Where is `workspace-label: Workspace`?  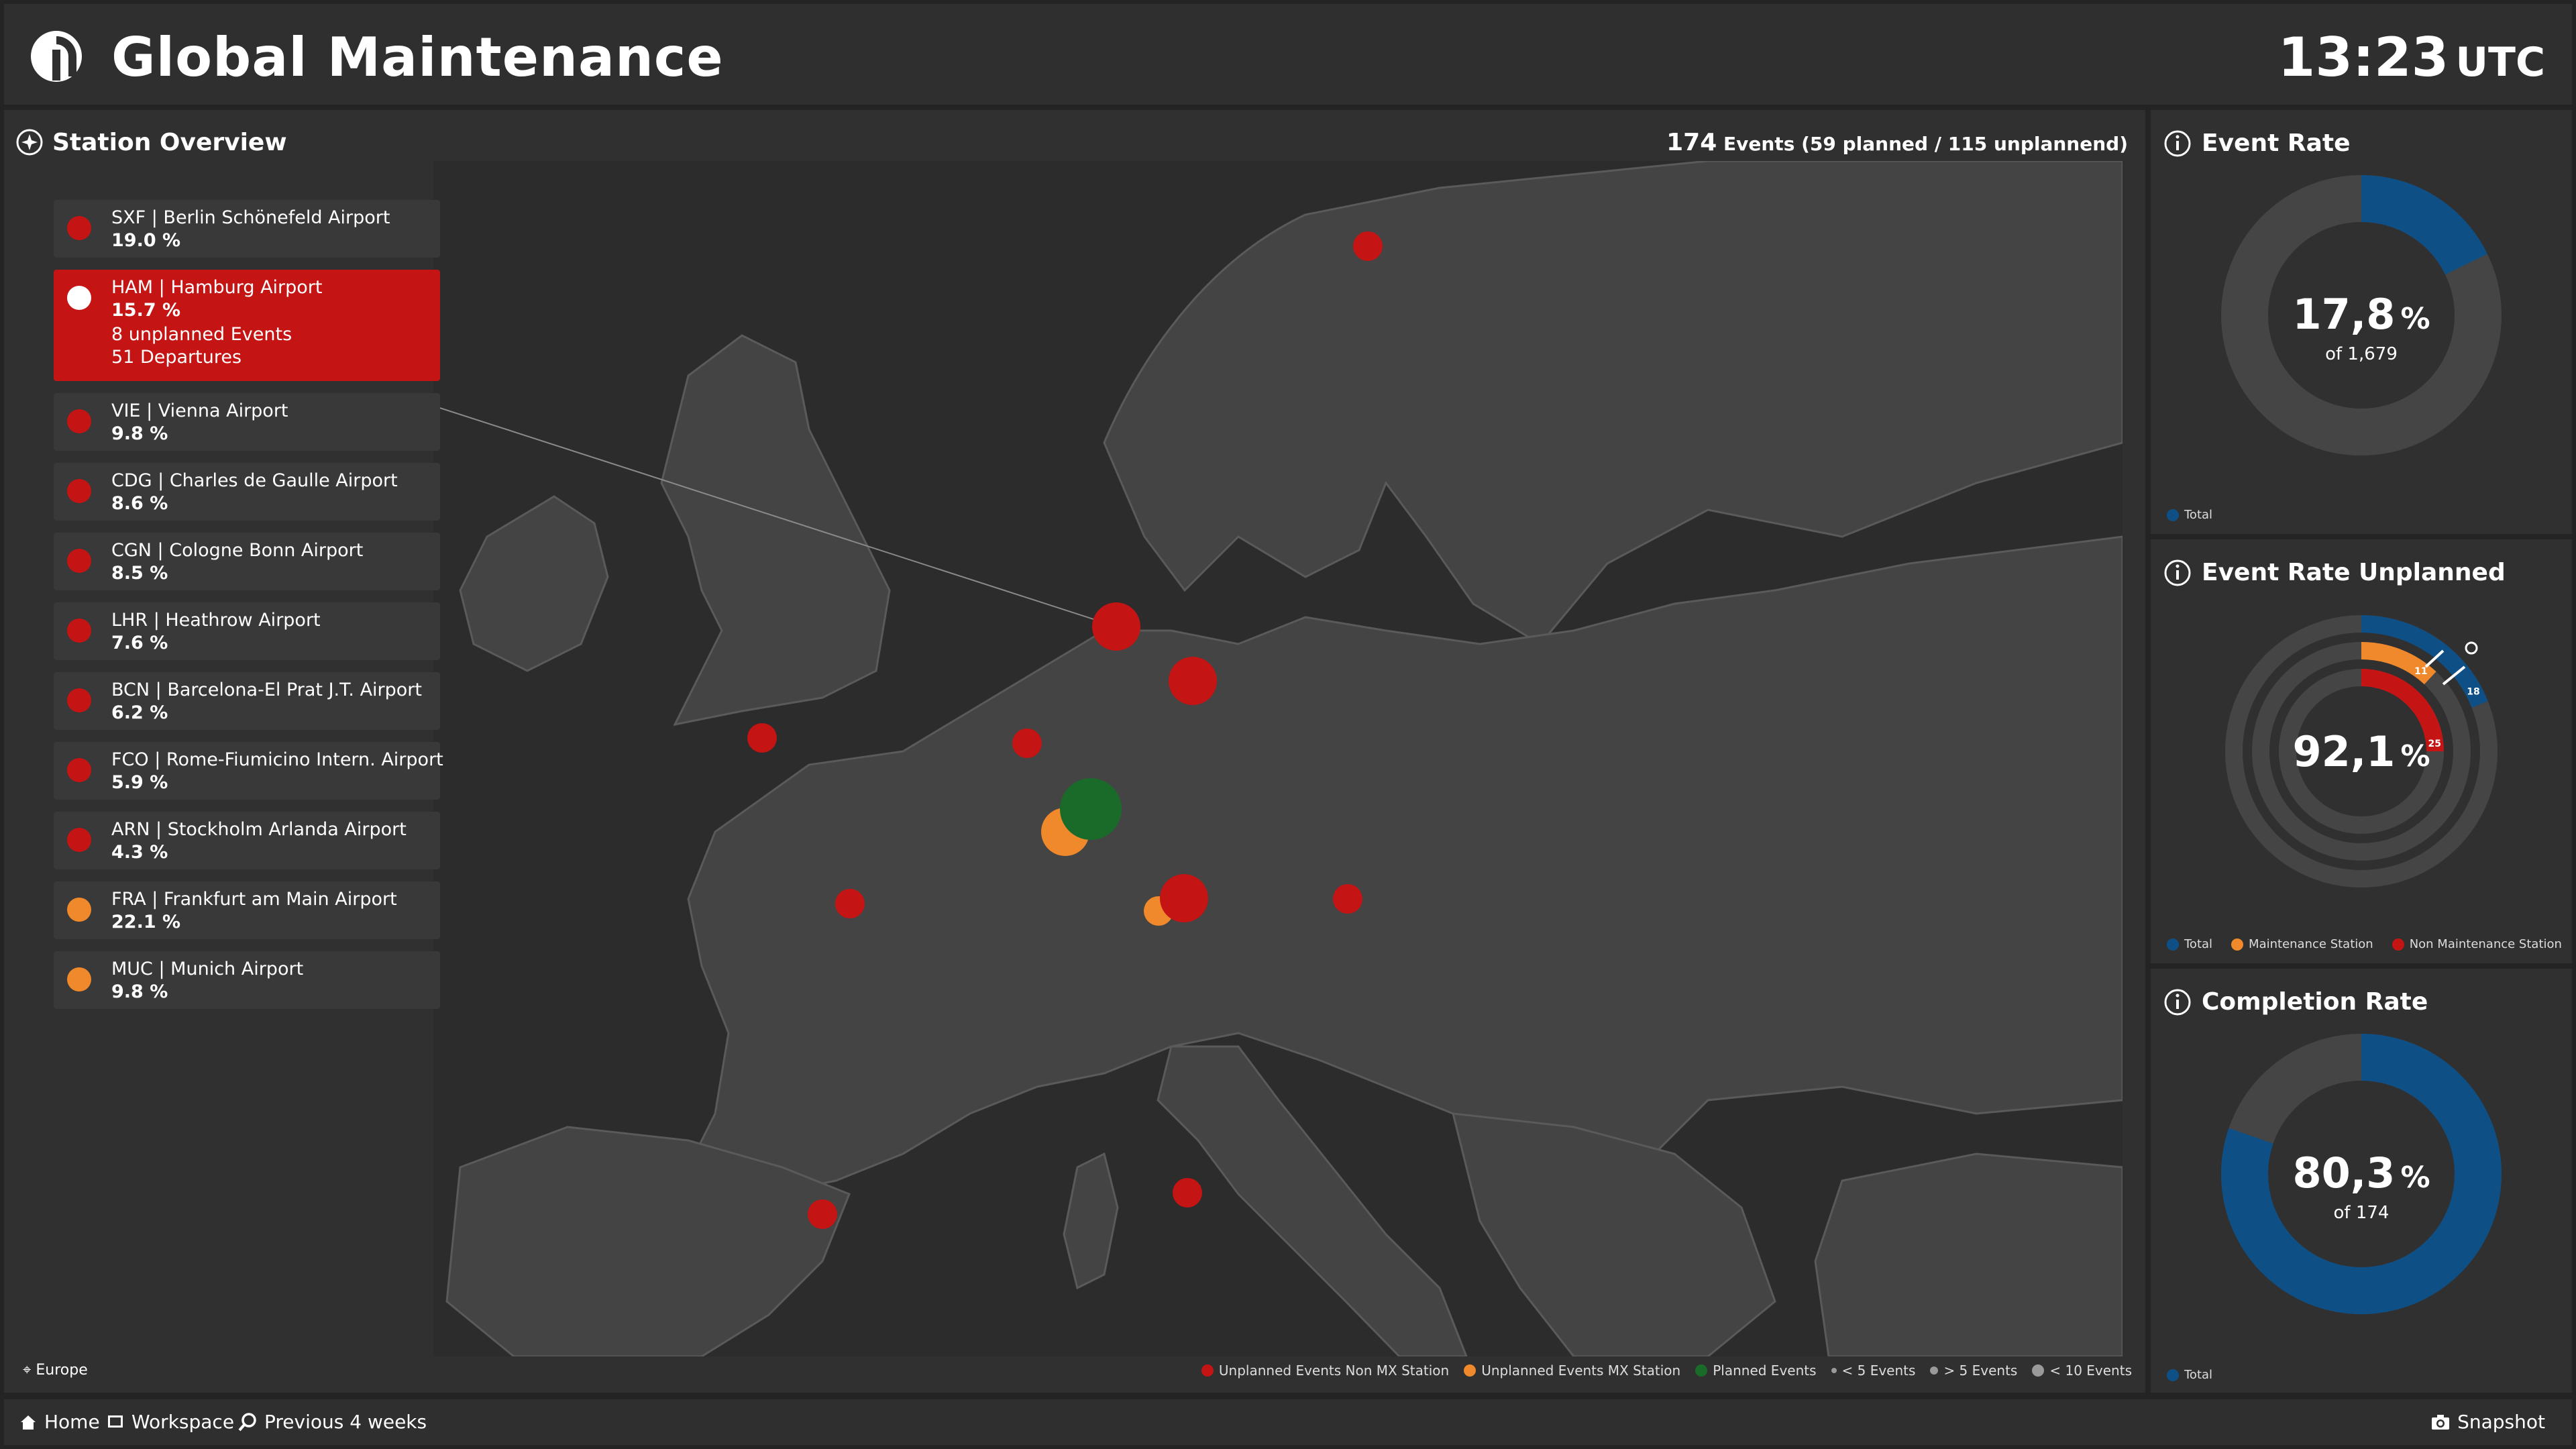 workspace-label: Workspace is located at coordinates (183, 1422).